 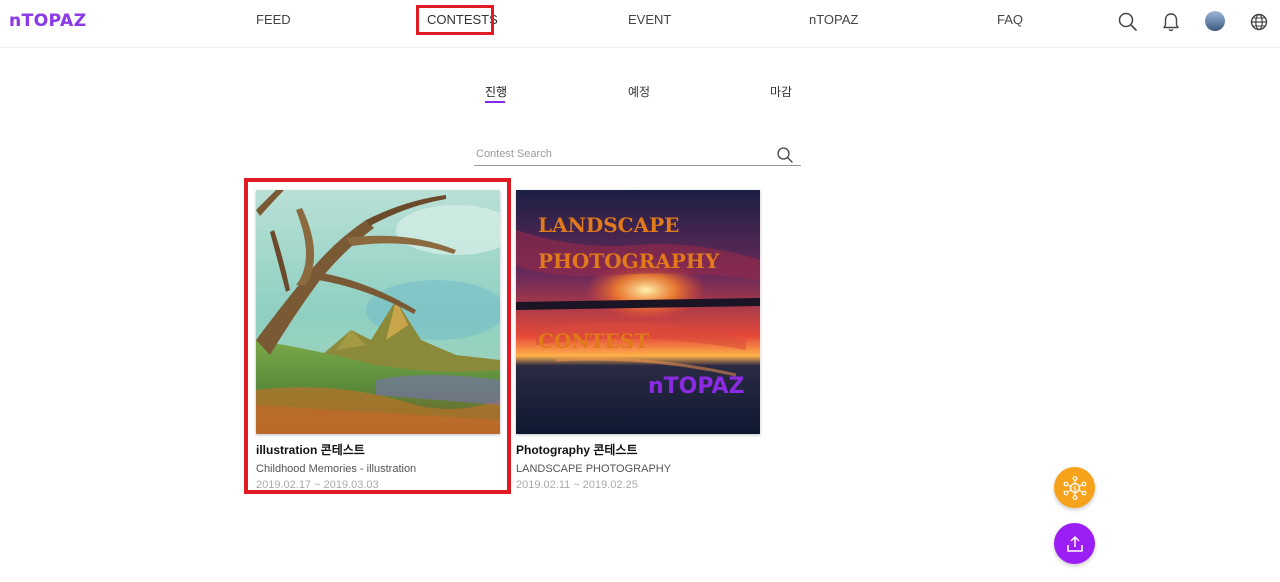 I want to click on share-network-button: $, so click(x=1074, y=487).